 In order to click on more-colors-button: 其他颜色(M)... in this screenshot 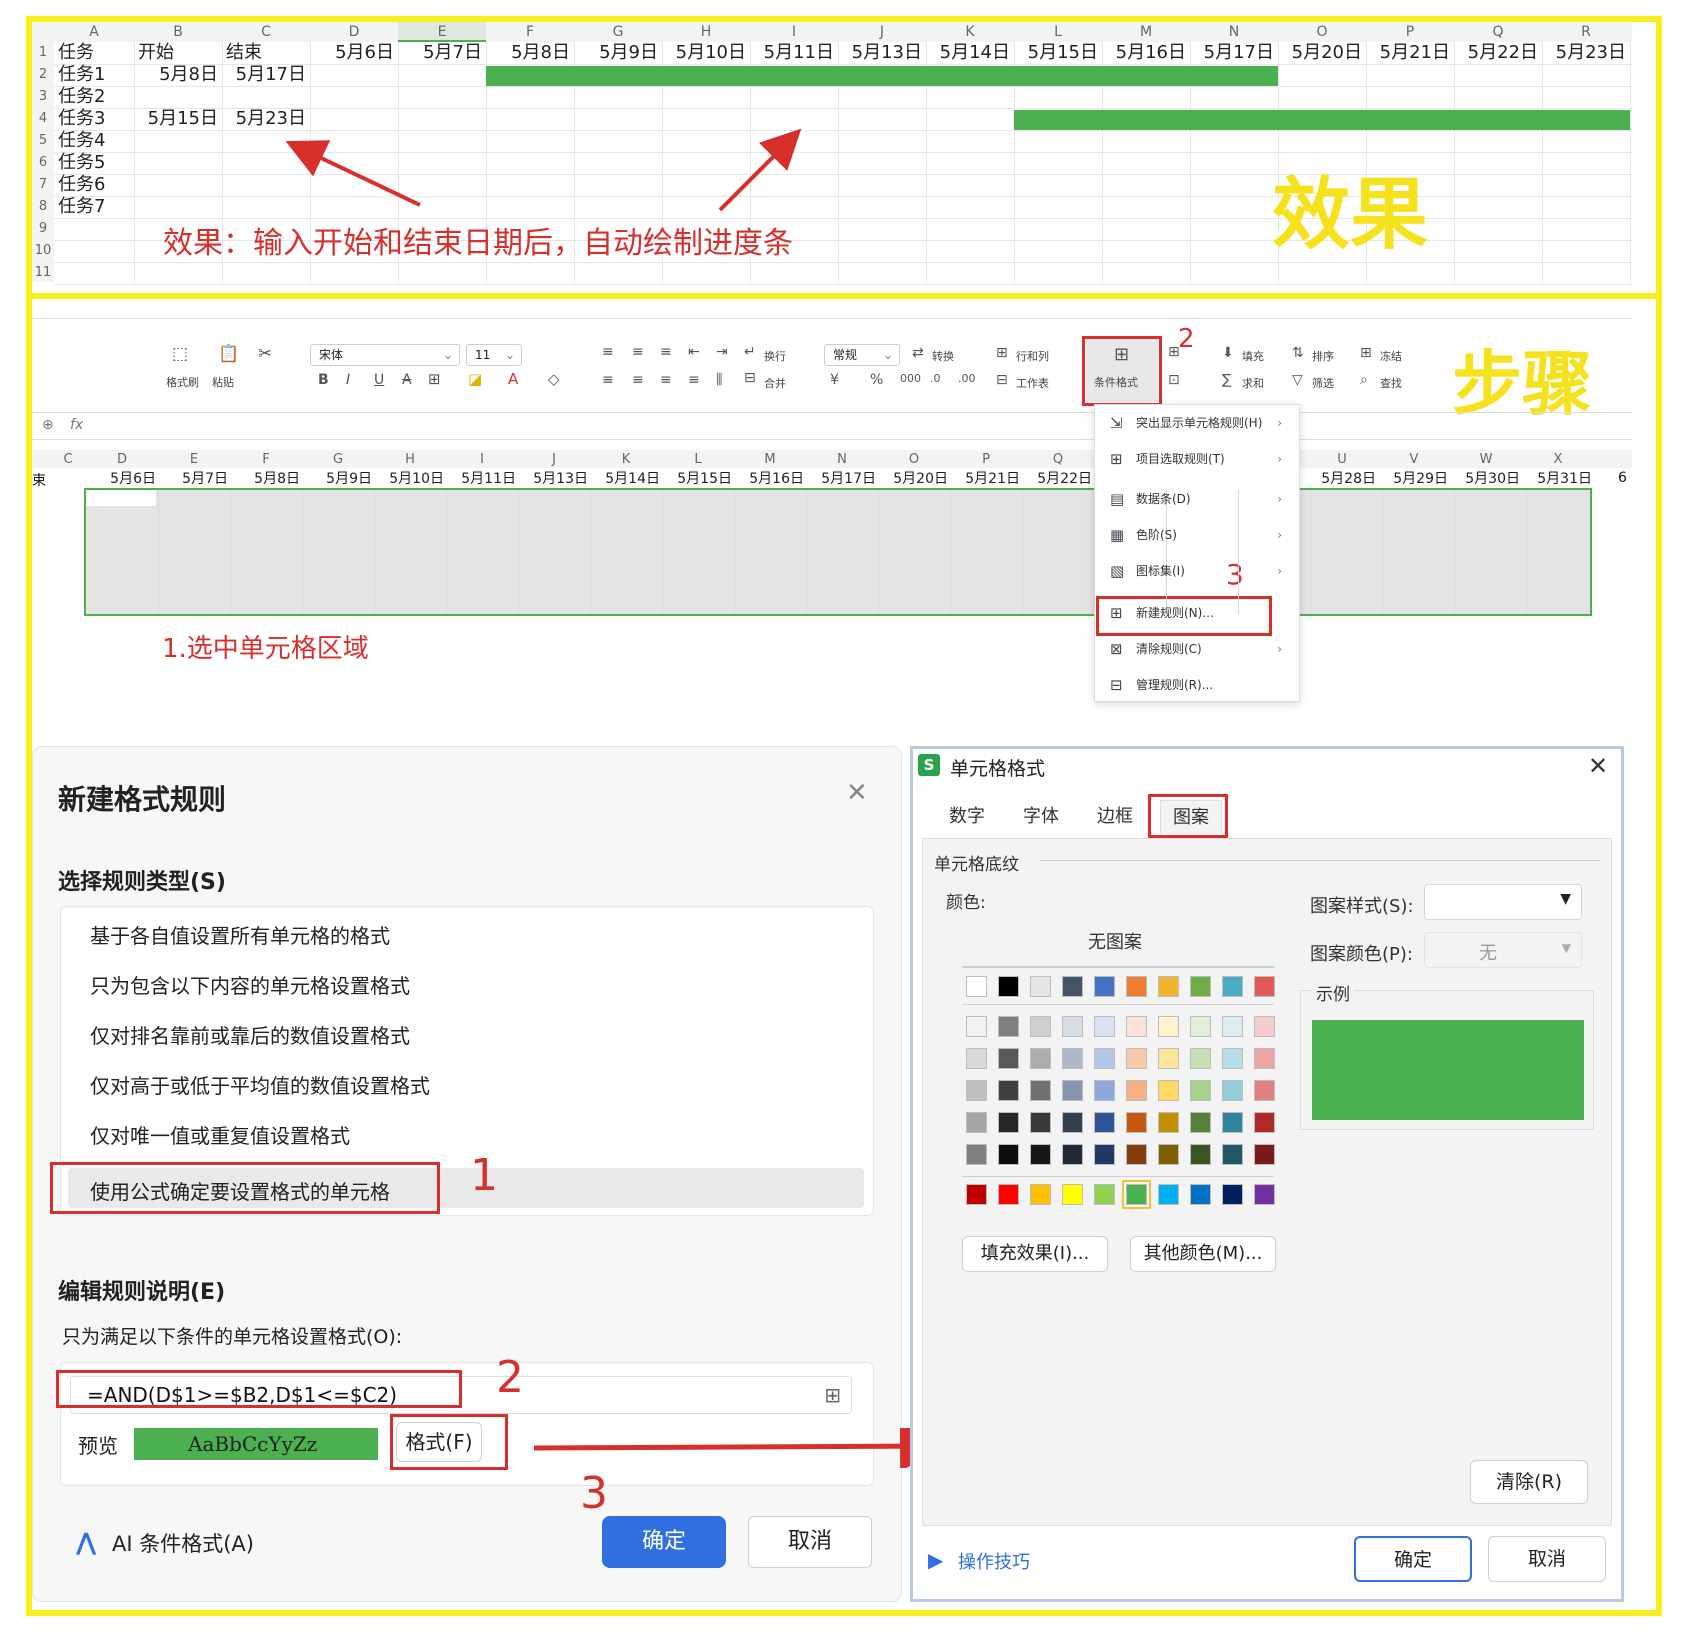, I will do `click(1203, 1254)`.